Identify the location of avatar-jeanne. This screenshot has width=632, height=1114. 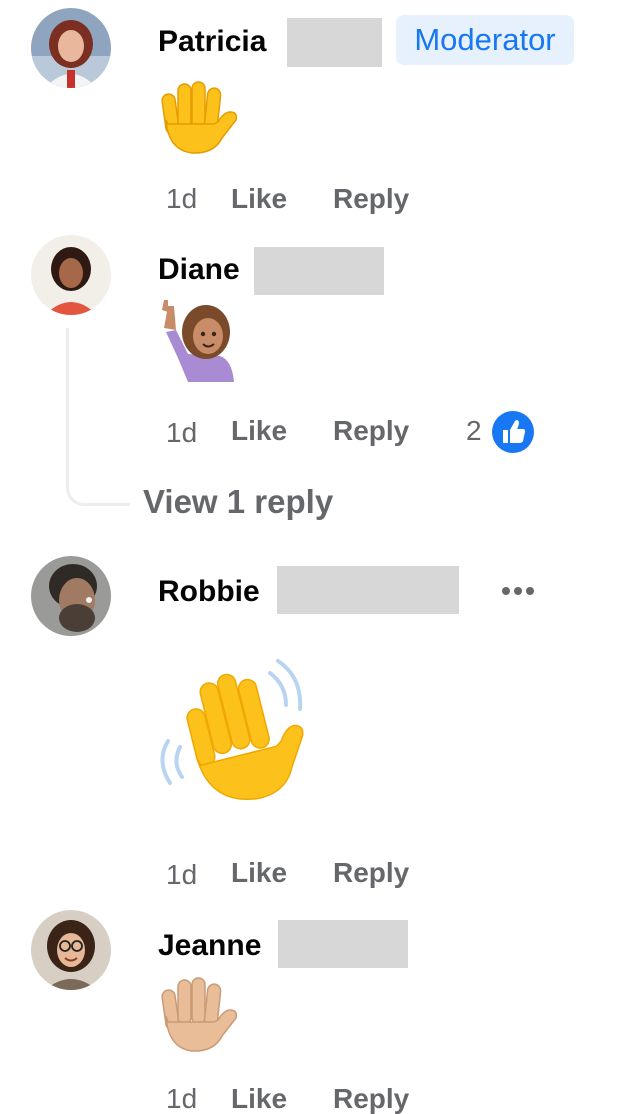
(71, 950).